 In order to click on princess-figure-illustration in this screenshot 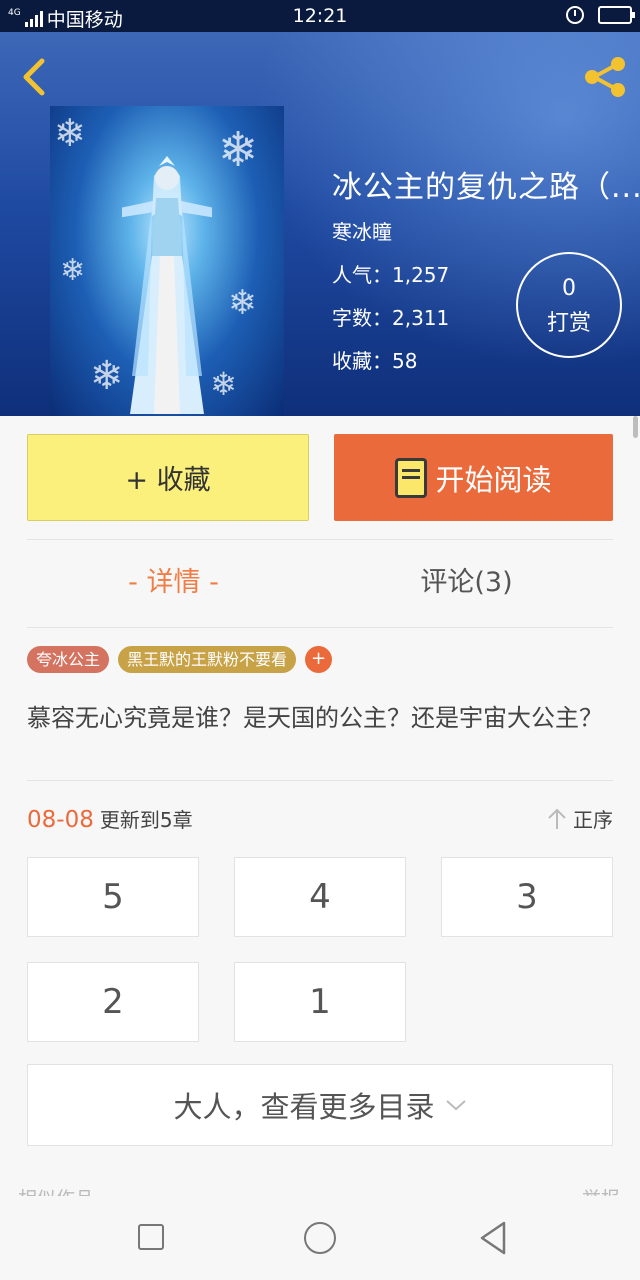, I will do `click(167, 285)`.